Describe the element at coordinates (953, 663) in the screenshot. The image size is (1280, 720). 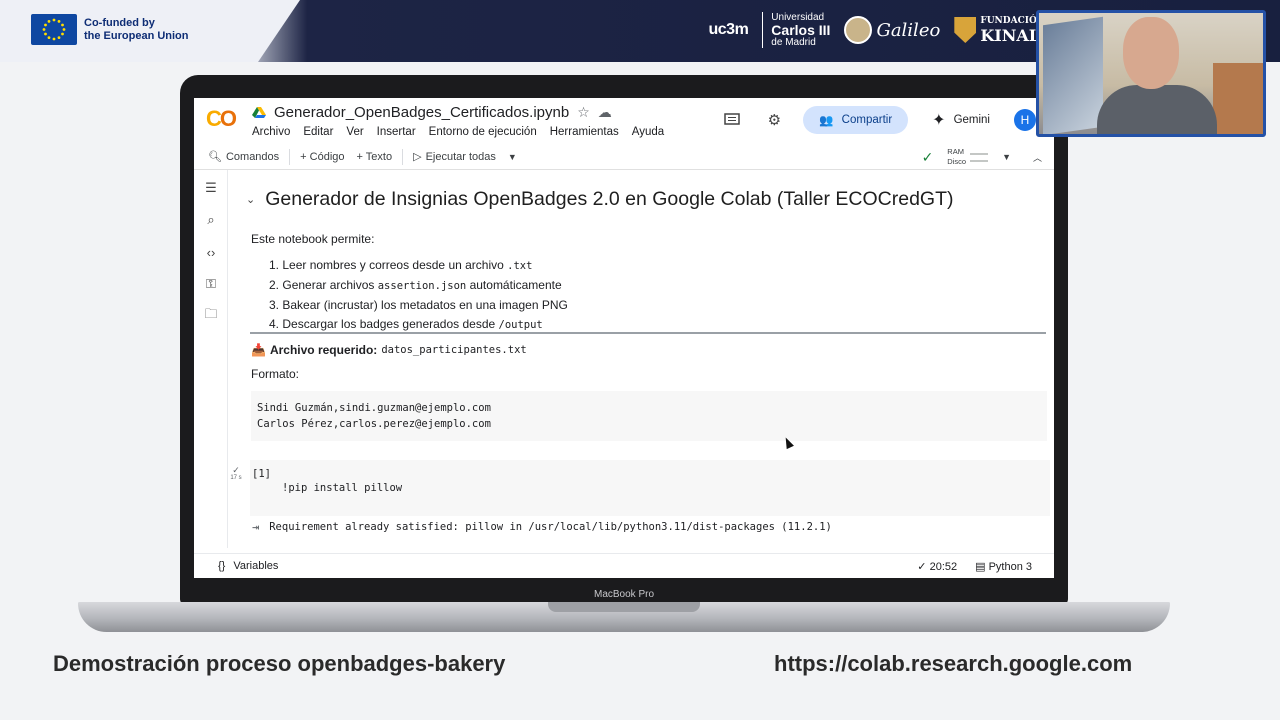
I see `caption-url: https://colab.research.google.com` at that location.